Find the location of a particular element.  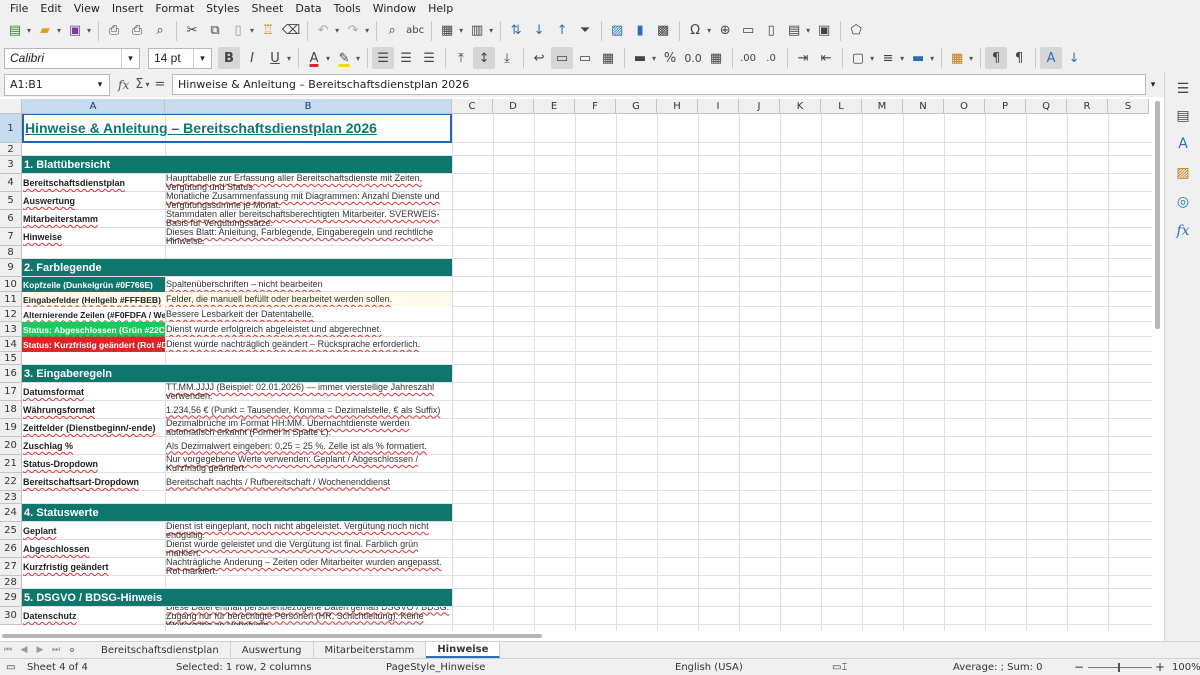

label-cell: Alternierende Zeilen (#F0FDFA / Weiß) is located at coordinates (93, 314).